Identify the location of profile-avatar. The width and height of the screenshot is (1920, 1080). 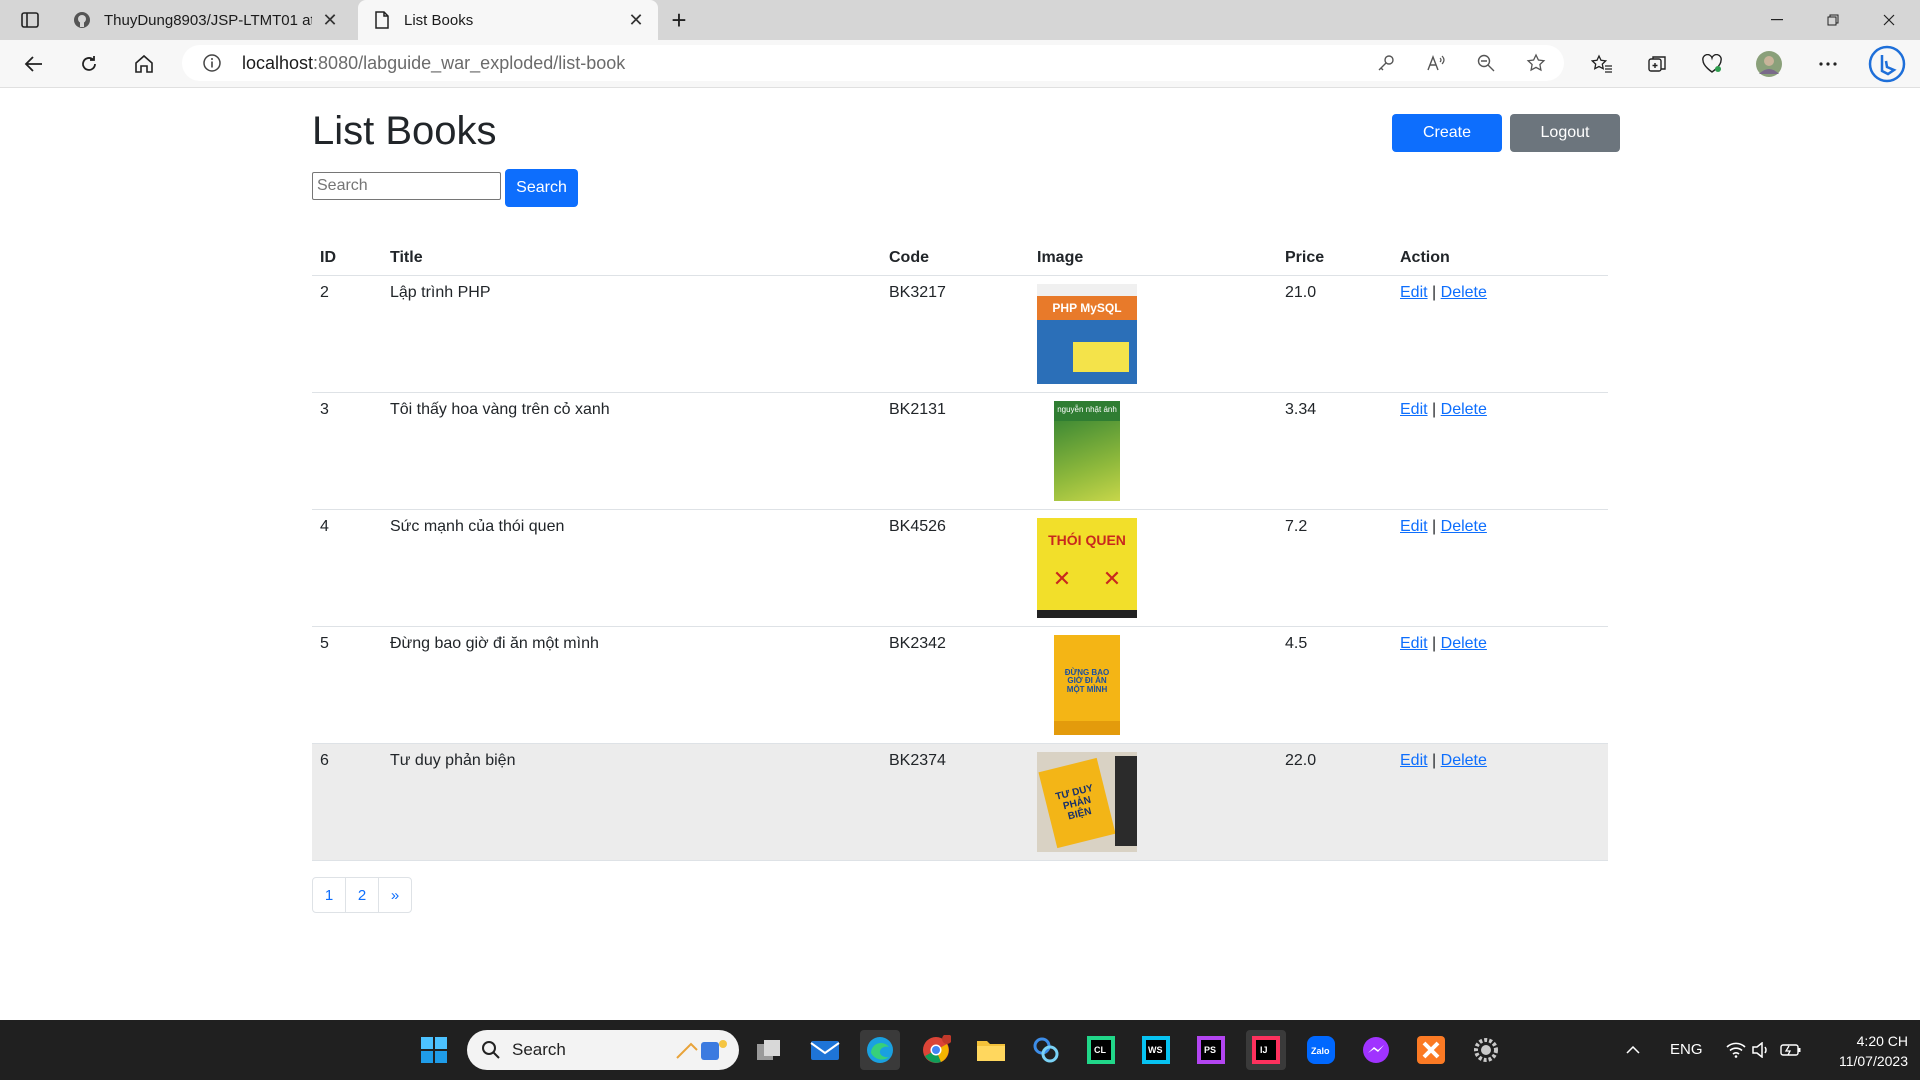
(1769, 64).